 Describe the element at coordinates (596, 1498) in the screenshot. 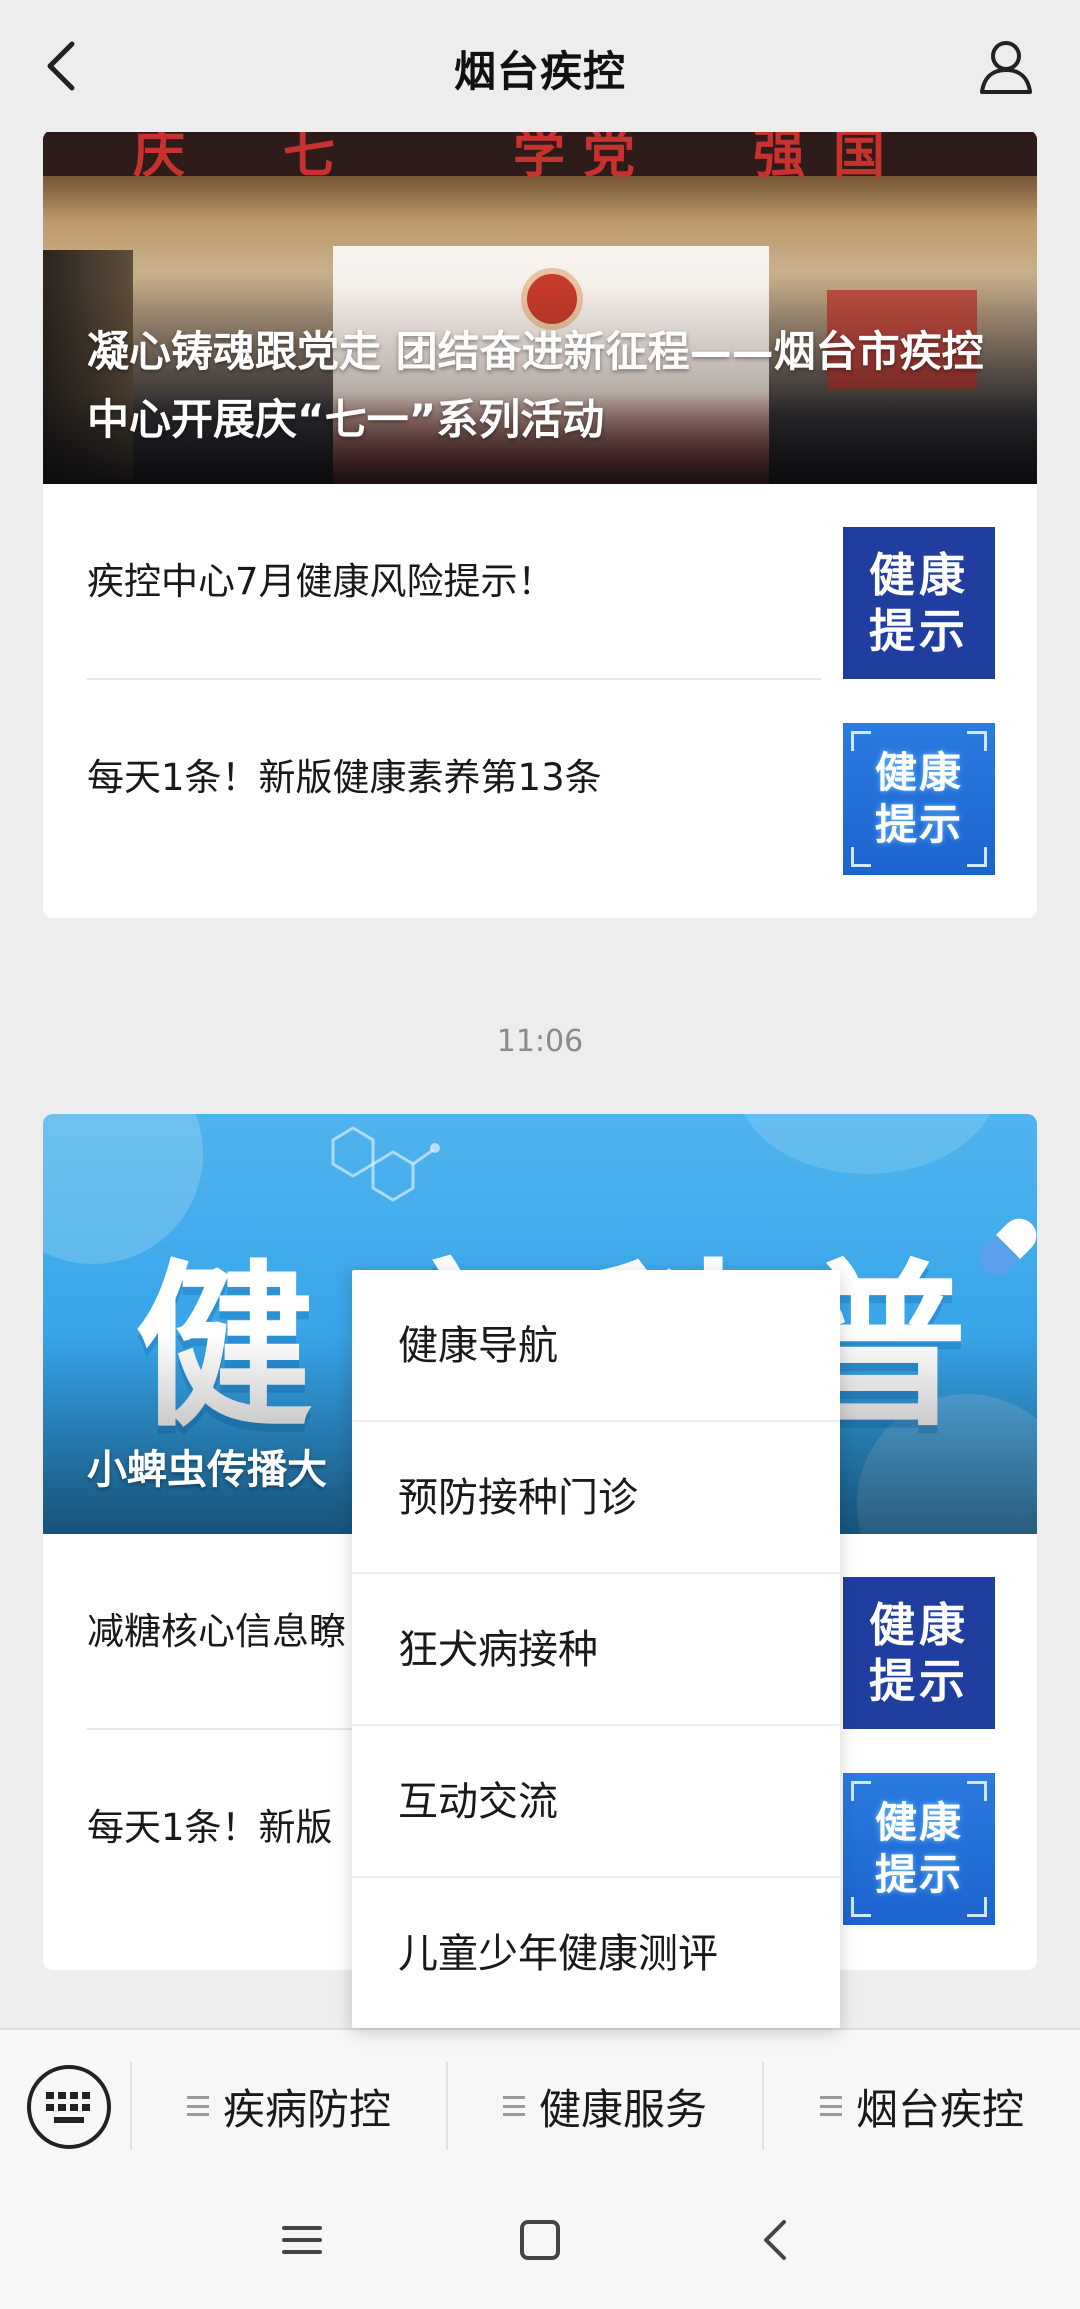

I see `menu-item-vaccination-clinic: 预防接种门诊` at that location.